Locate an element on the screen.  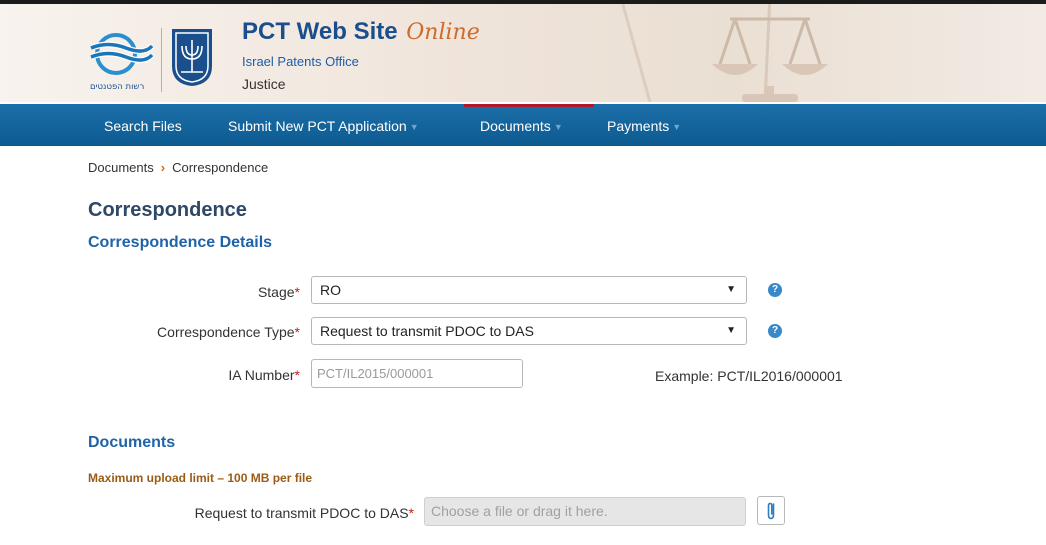
scales-of-justice-decoration is located at coordinates (724, 53).